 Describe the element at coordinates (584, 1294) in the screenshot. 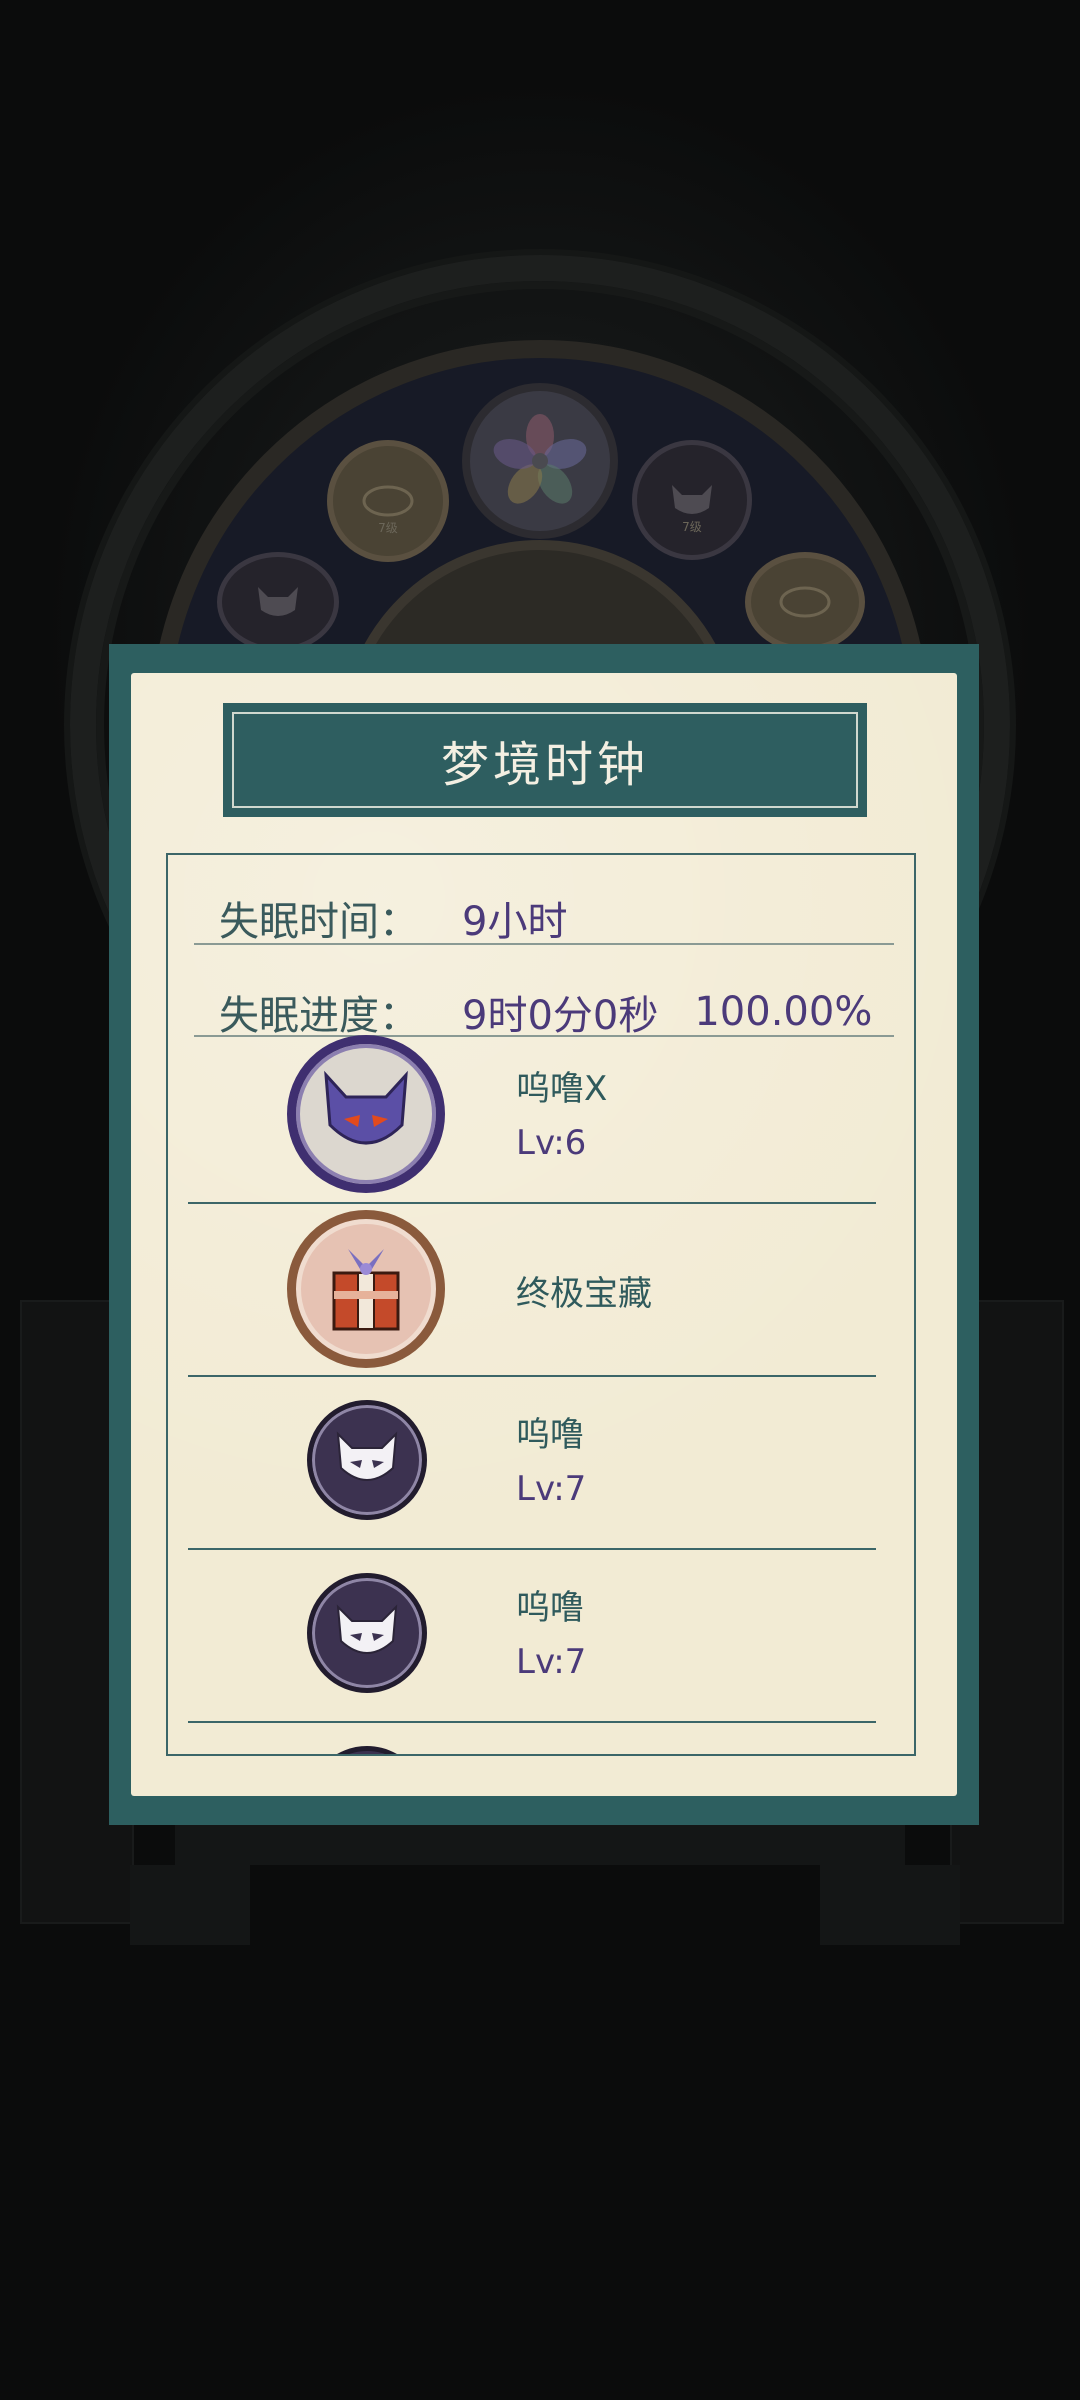

I see `item-name: 终极宝藏` at that location.